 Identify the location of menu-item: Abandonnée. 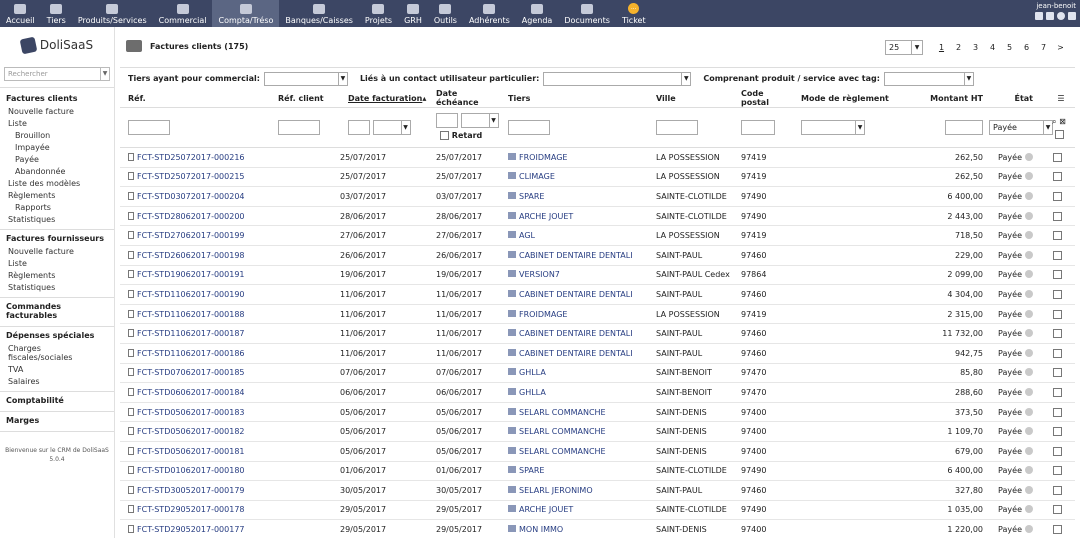
(57, 171).